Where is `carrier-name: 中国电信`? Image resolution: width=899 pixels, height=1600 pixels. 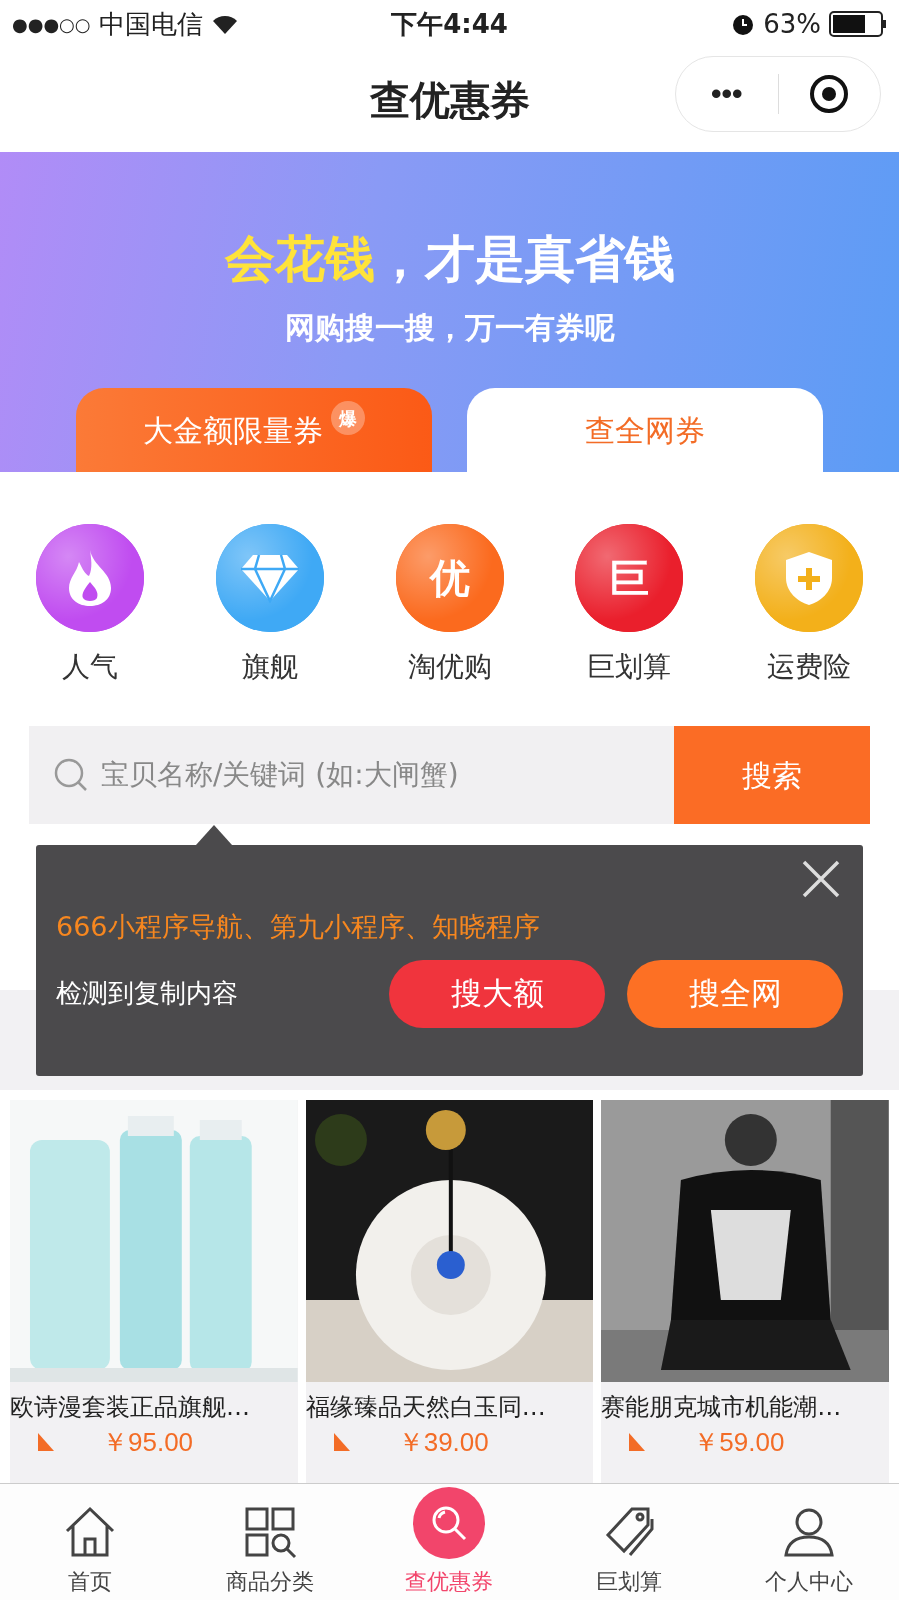 carrier-name: 中国电信 is located at coordinates (150, 24).